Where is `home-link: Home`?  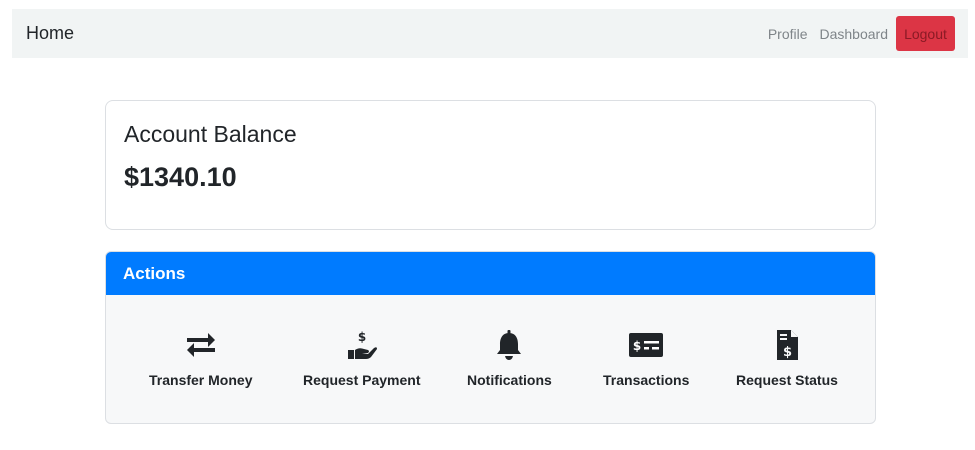 home-link: Home is located at coordinates (50, 33).